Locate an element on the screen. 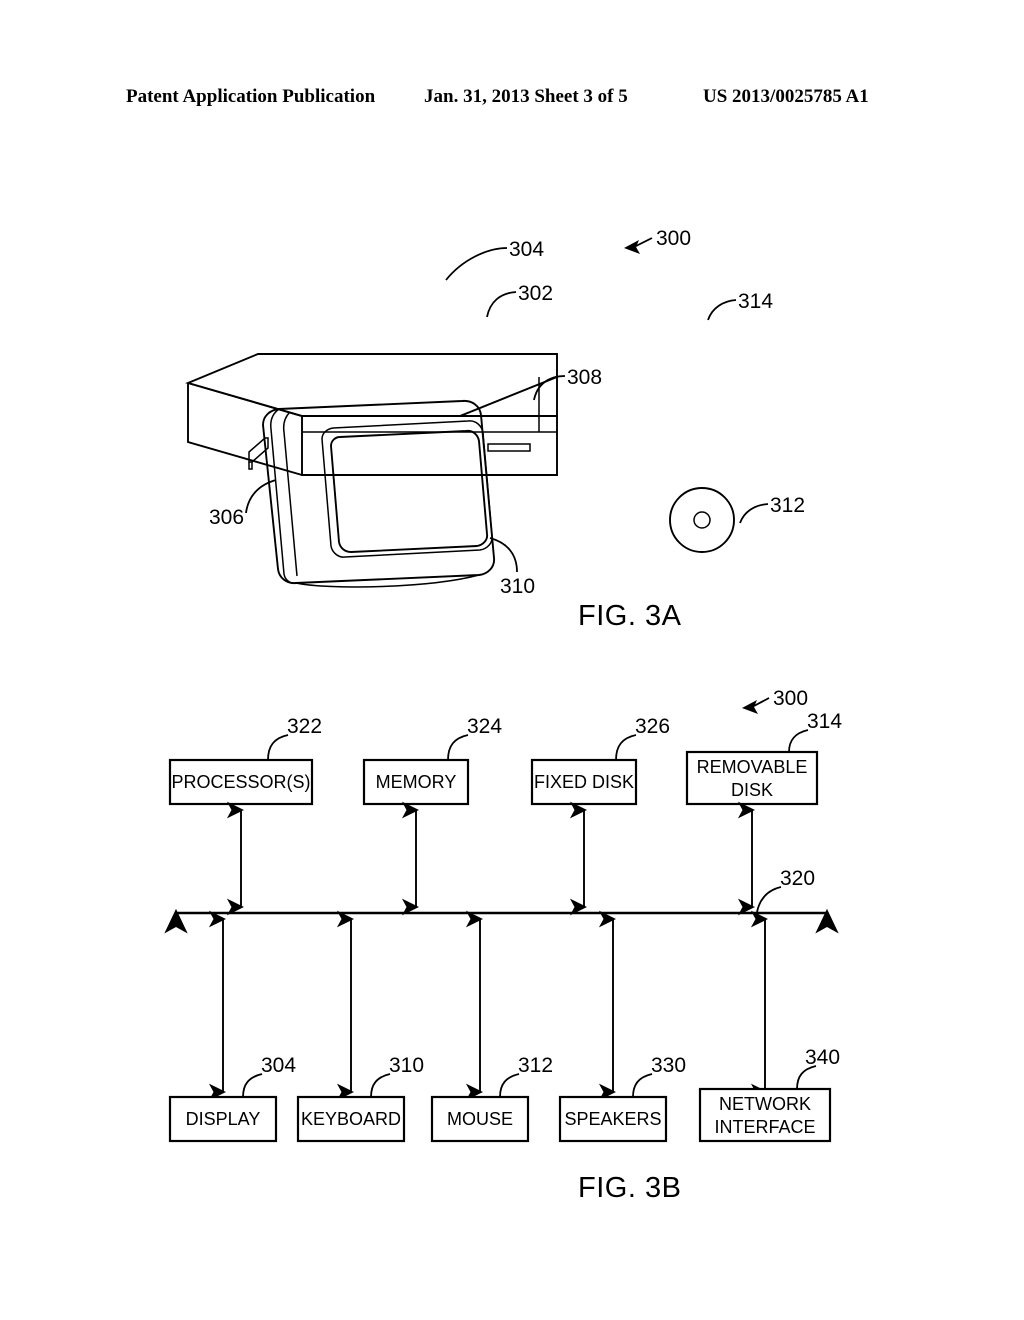 Image resolution: width=1024 pixels, height=1320 pixels. ref-label-306-fig3a: 306 is located at coordinates (226, 517).